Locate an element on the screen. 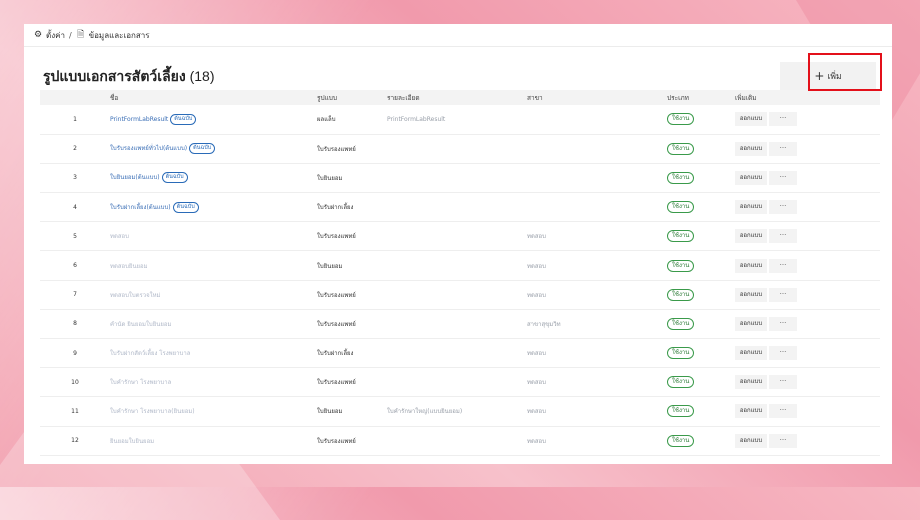 Image resolution: width=920 pixels, height=520 pixels. row-name-link: ใบรับฝากสัตว์เลี้ยง โรงพยาบาล is located at coordinates (150, 353).